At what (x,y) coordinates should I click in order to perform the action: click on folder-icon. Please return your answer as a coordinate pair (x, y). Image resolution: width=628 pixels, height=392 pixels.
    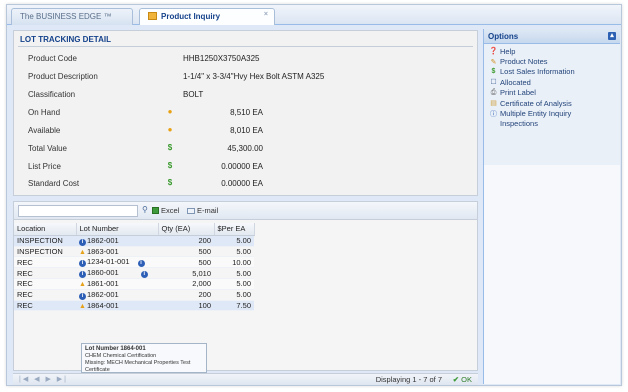
    Looking at the image, I should click on (152, 16).